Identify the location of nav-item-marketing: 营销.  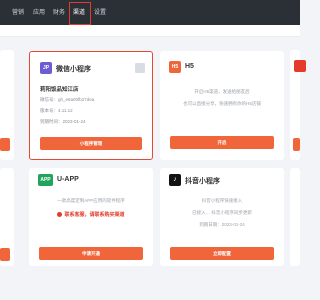
(18, 11).